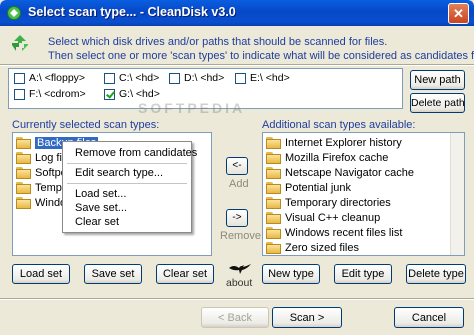  I want to click on drive-checkbox-g: G:\ <hd>, so click(132, 94).